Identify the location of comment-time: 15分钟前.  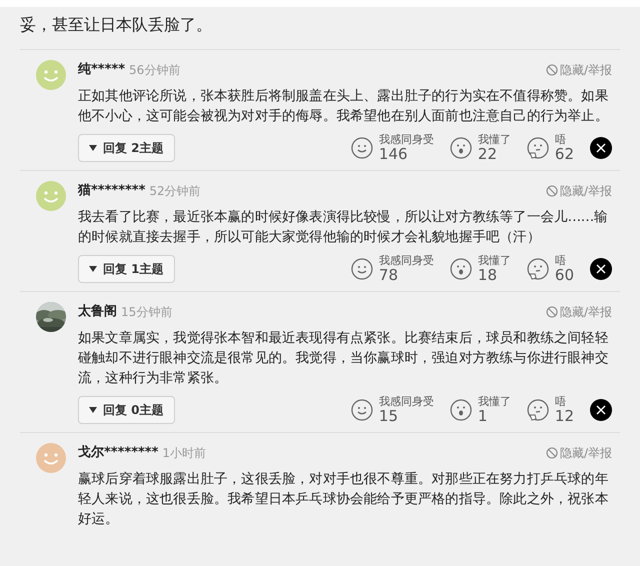
(146, 312).